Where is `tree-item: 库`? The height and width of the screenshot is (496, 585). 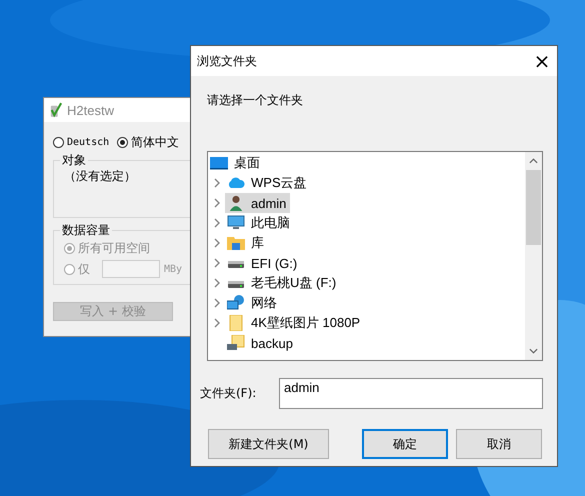
tree-item: 库 is located at coordinates (246, 243).